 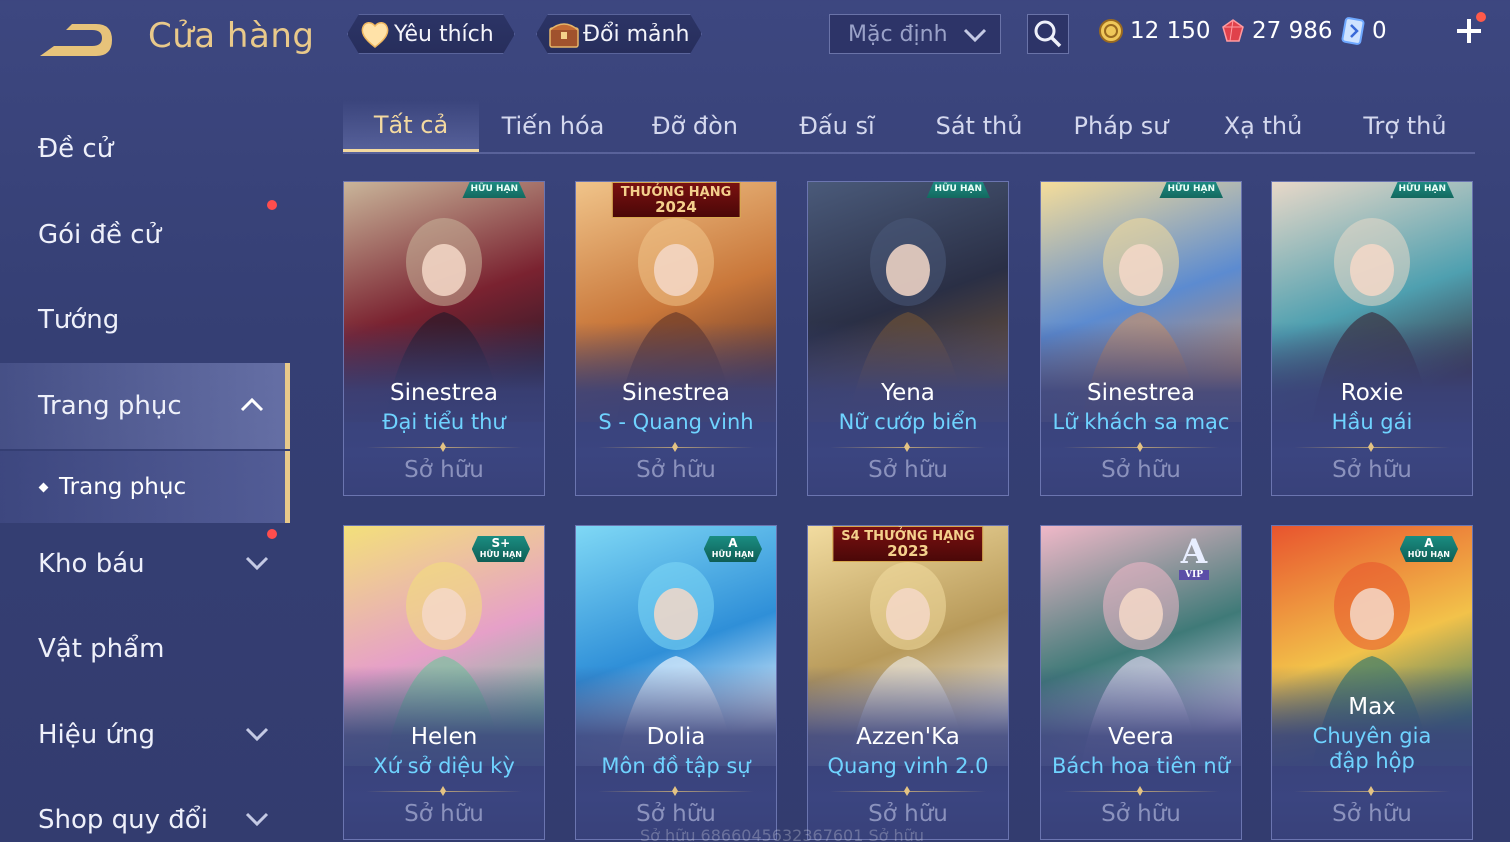 What do you see at coordinates (444, 34) in the screenshot?
I see `favorites-label: Yêu thích` at bounding box center [444, 34].